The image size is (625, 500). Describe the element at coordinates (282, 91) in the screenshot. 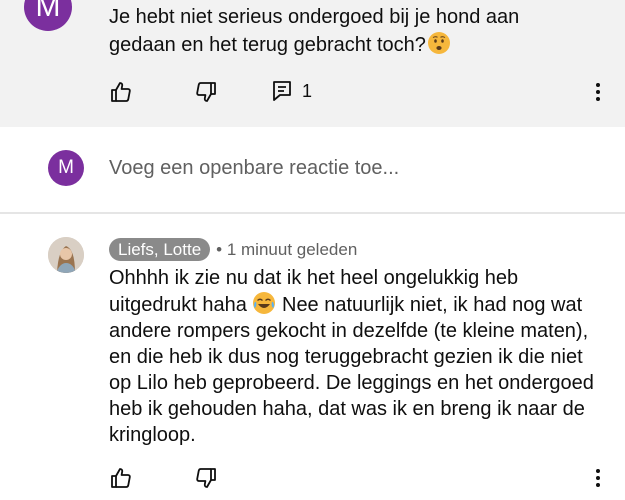

I see `comment-icon` at that location.